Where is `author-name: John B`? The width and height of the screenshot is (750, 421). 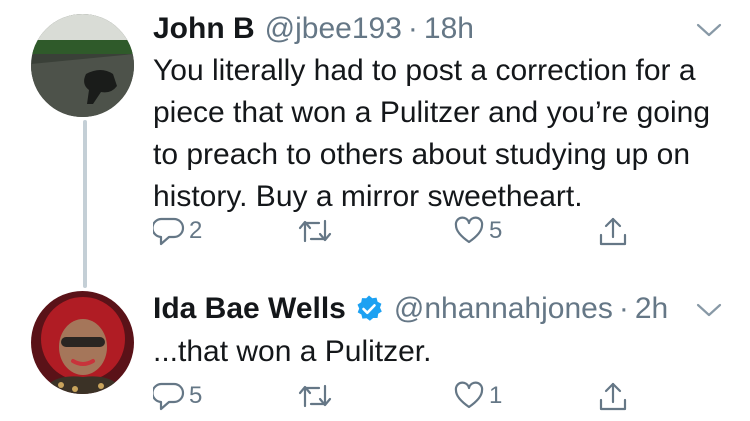
author-name: John B is located at coordinates (204, 29).